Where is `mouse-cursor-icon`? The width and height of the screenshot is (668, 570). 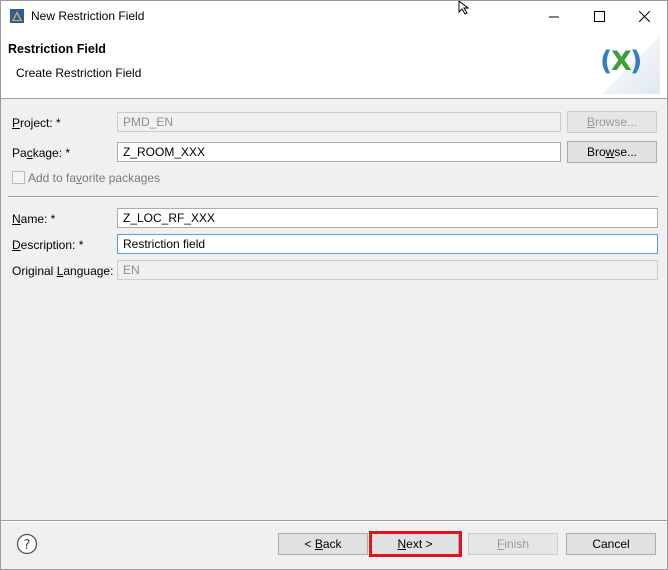 mouse-cursor-icon is located at coordinates (464, 8).